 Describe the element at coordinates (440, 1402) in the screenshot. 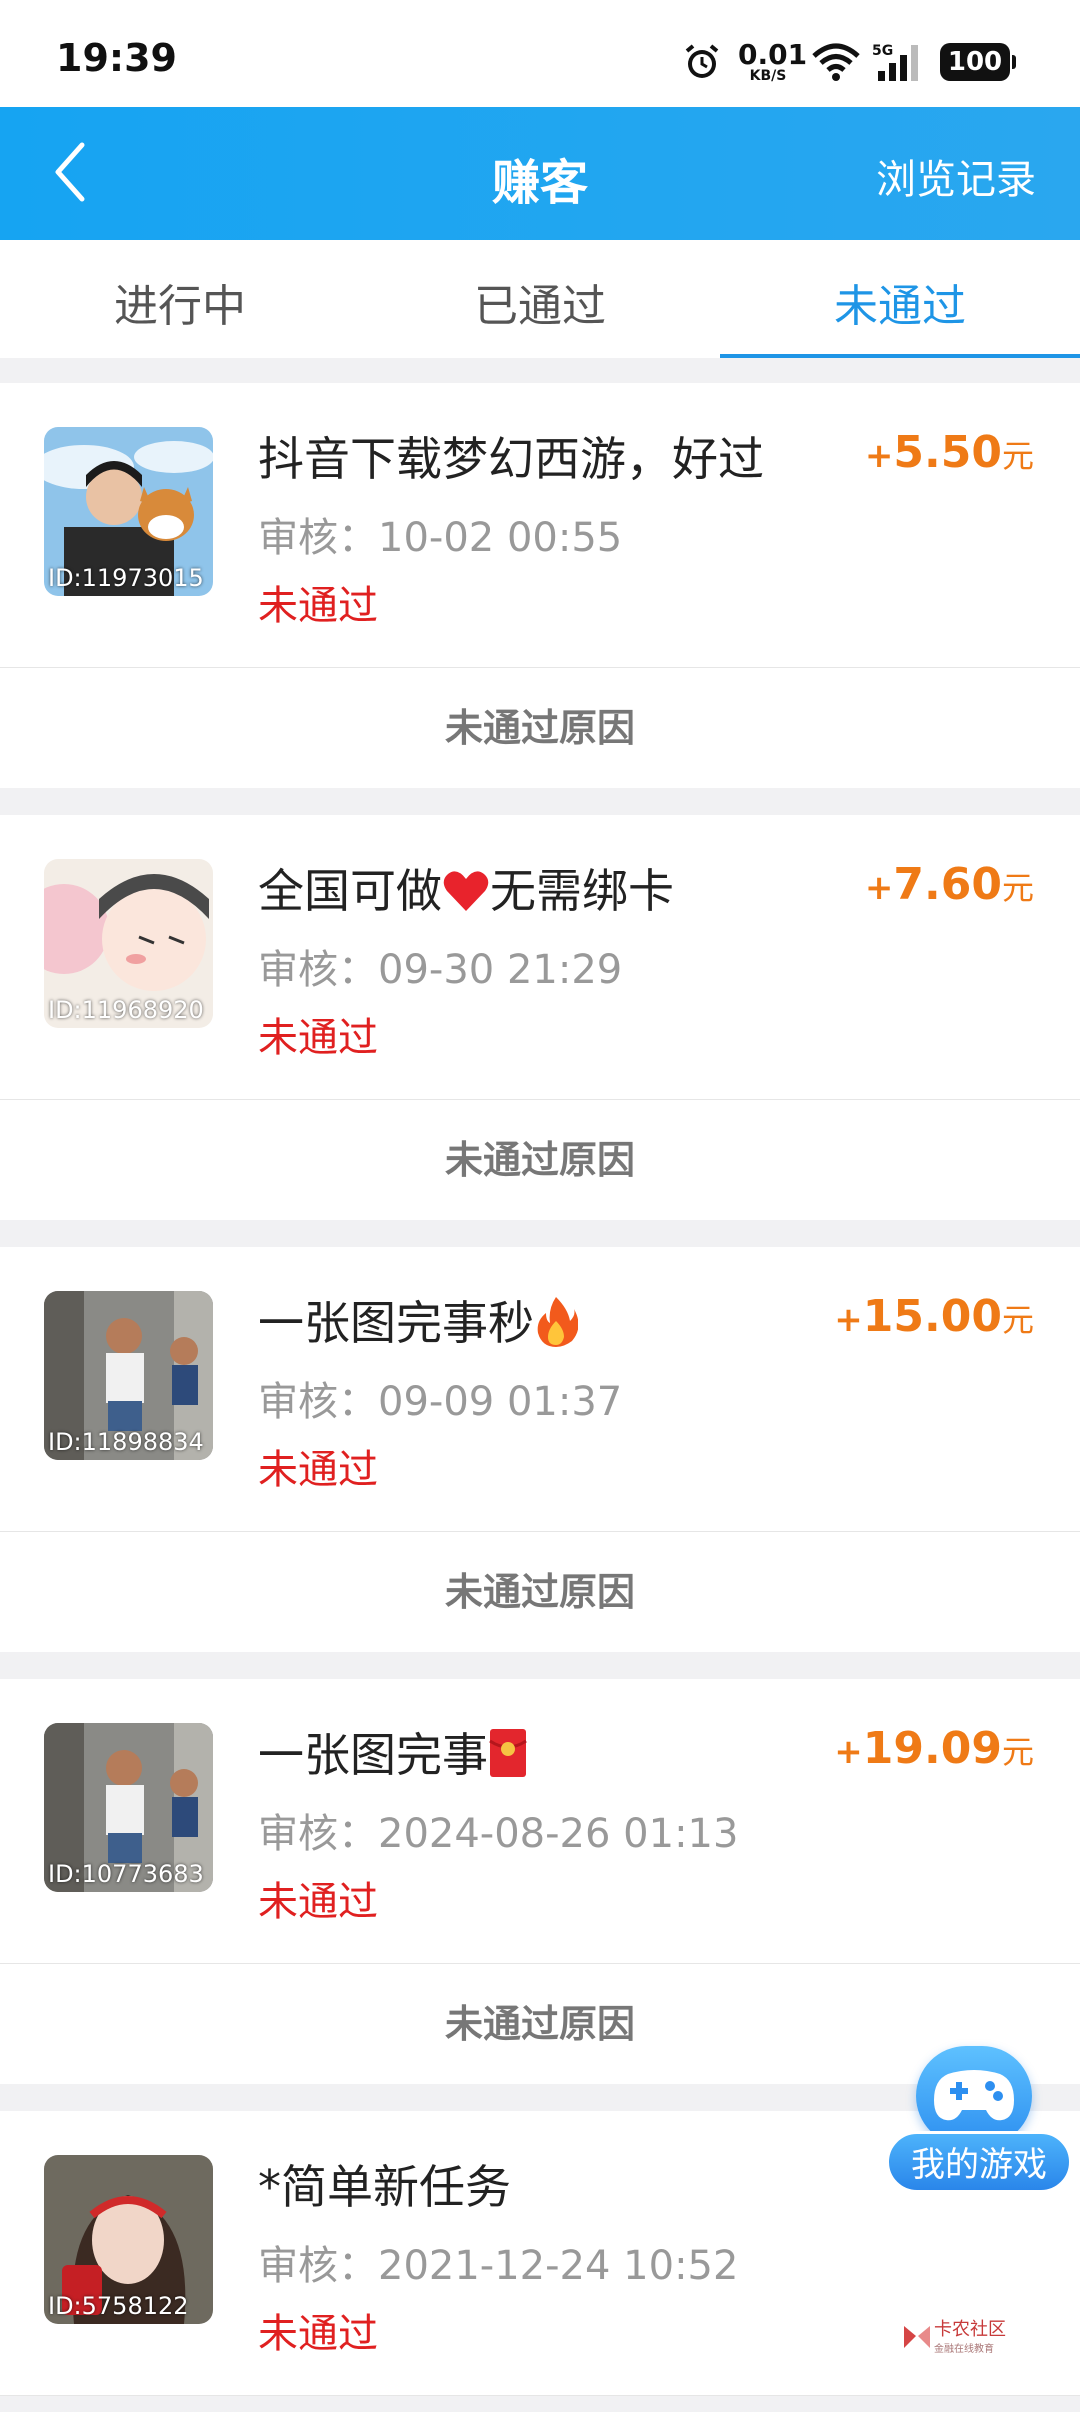

I see `review-time: 审核：09-09 01:37` at that location.